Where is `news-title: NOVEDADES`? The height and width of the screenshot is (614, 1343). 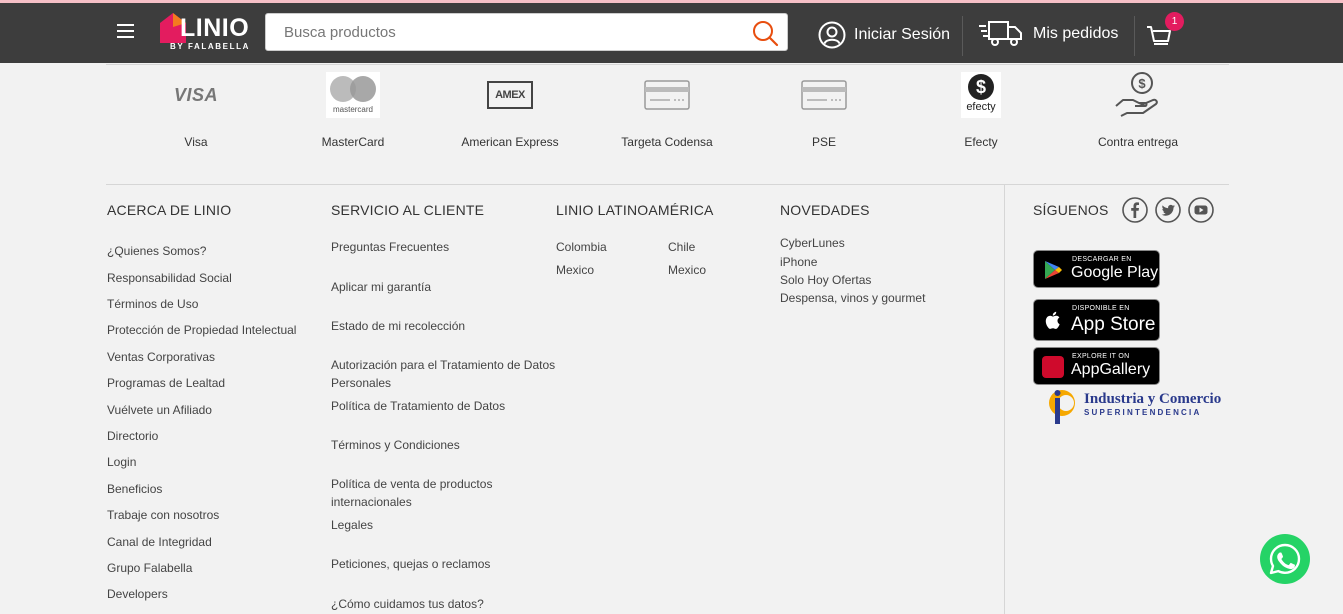
news-title: NOVEDADES is located at coordinates (825, 210).